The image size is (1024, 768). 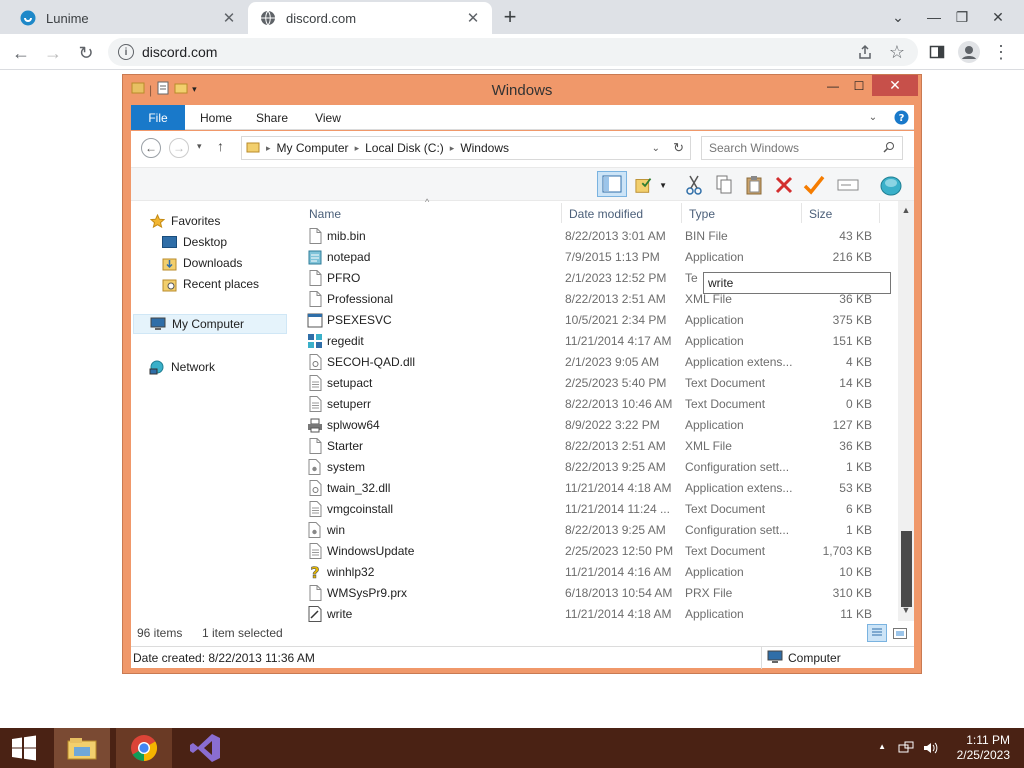 What do you see at coordinates (179, 148) in the screenshot?
I see `forward-arrow-icon: →` at bounding box center [179, 148].